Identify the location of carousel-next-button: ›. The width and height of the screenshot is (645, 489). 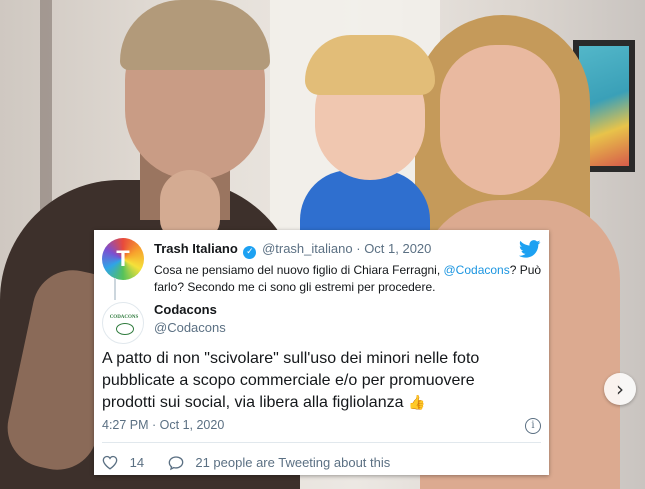
(620, 389).